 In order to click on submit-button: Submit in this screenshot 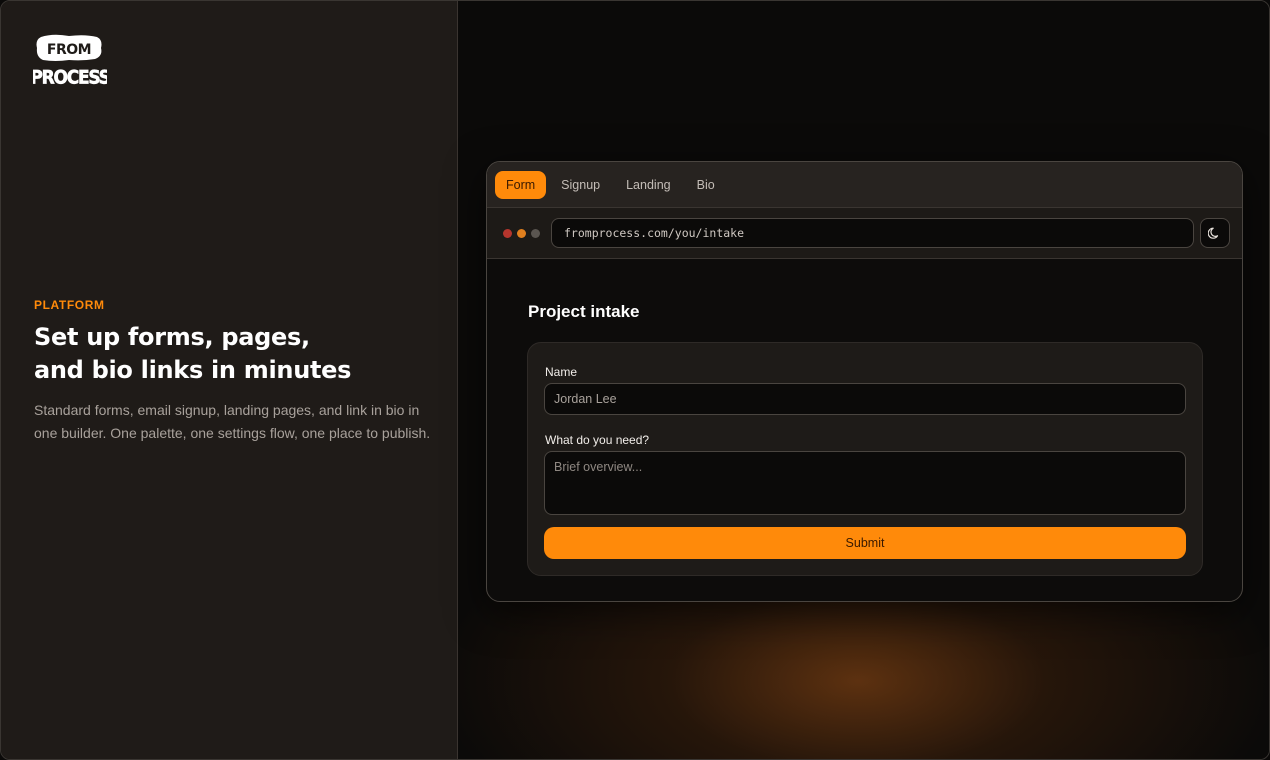, I will do `click(865, 543)`.